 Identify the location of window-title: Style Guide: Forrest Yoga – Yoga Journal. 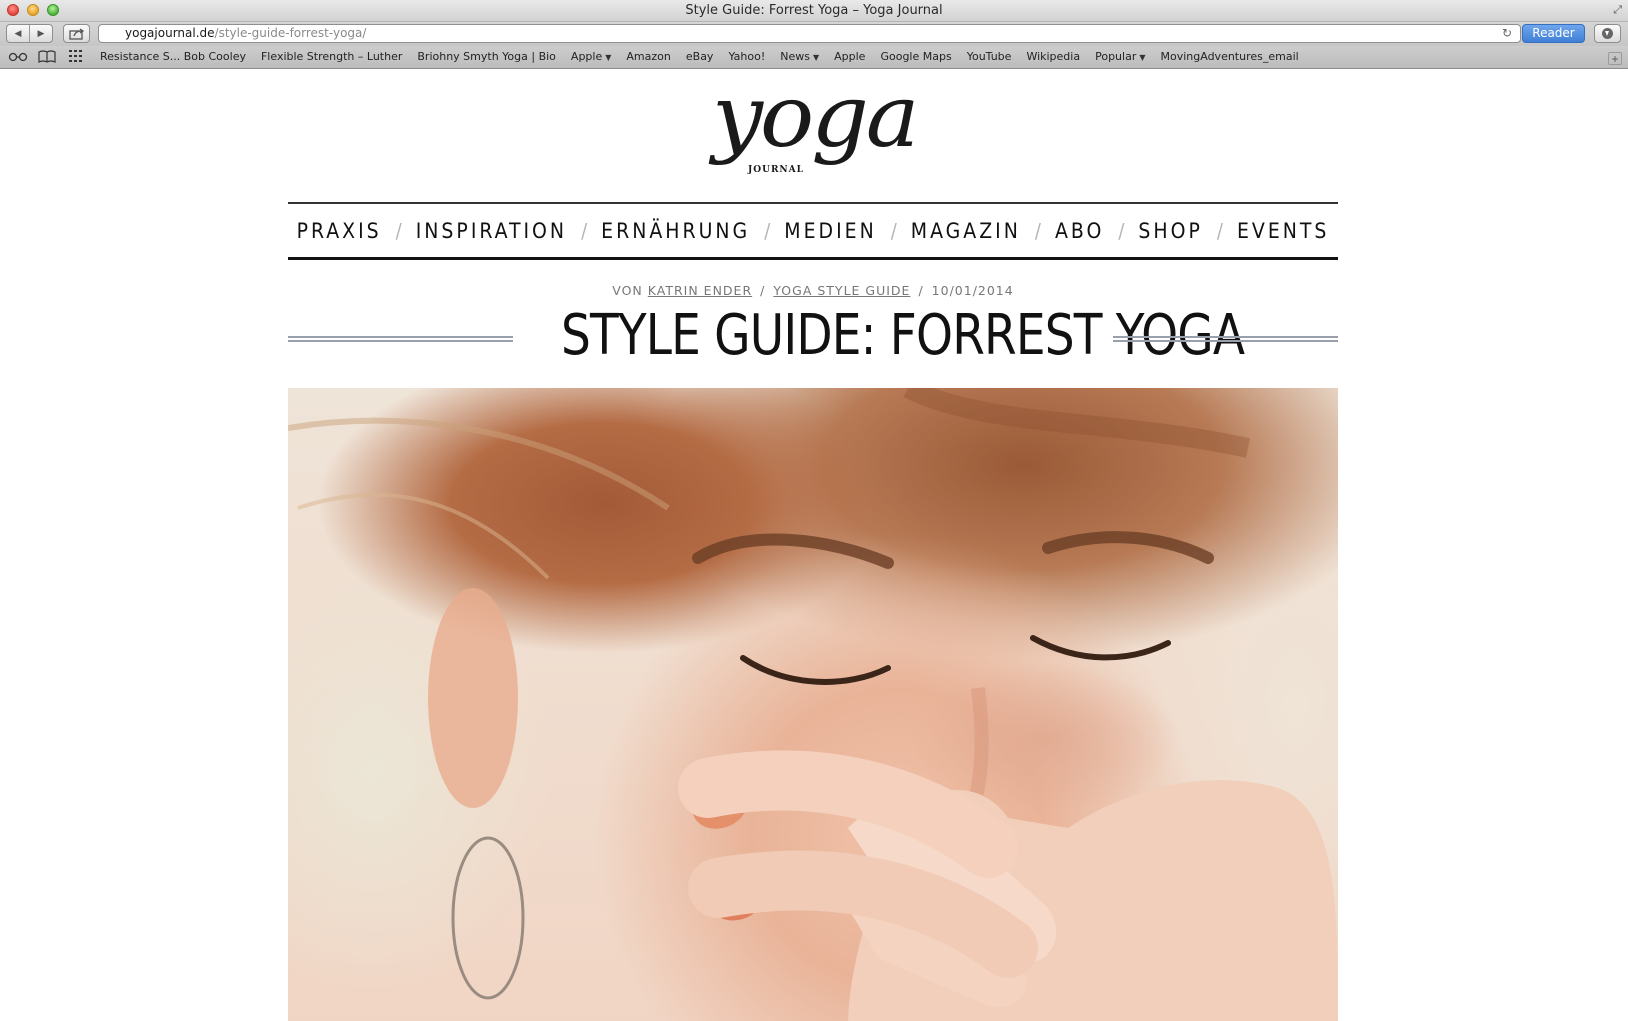
(814, 10).